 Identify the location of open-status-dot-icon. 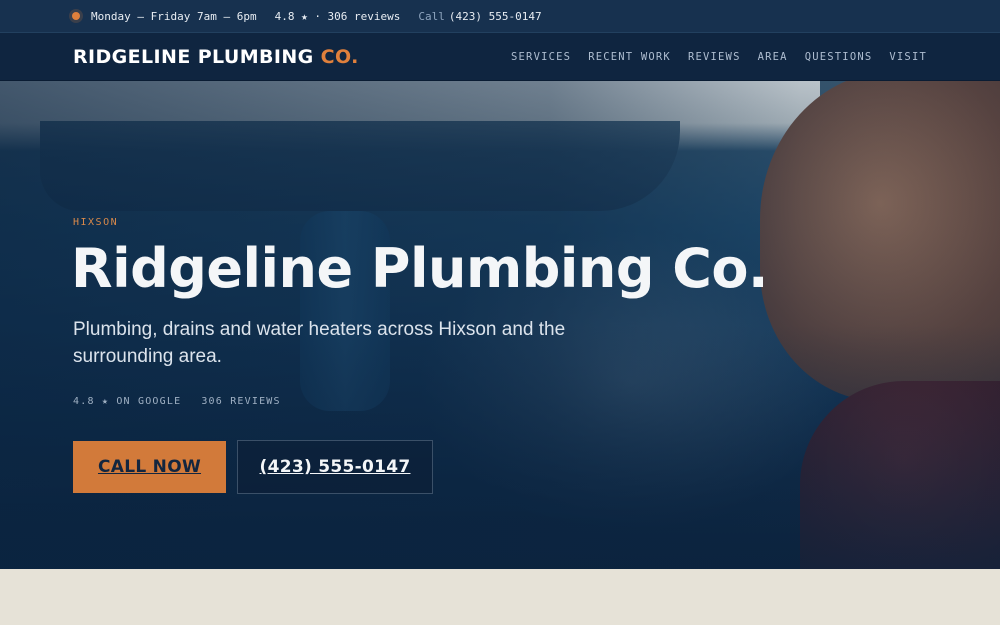
(76, 16).